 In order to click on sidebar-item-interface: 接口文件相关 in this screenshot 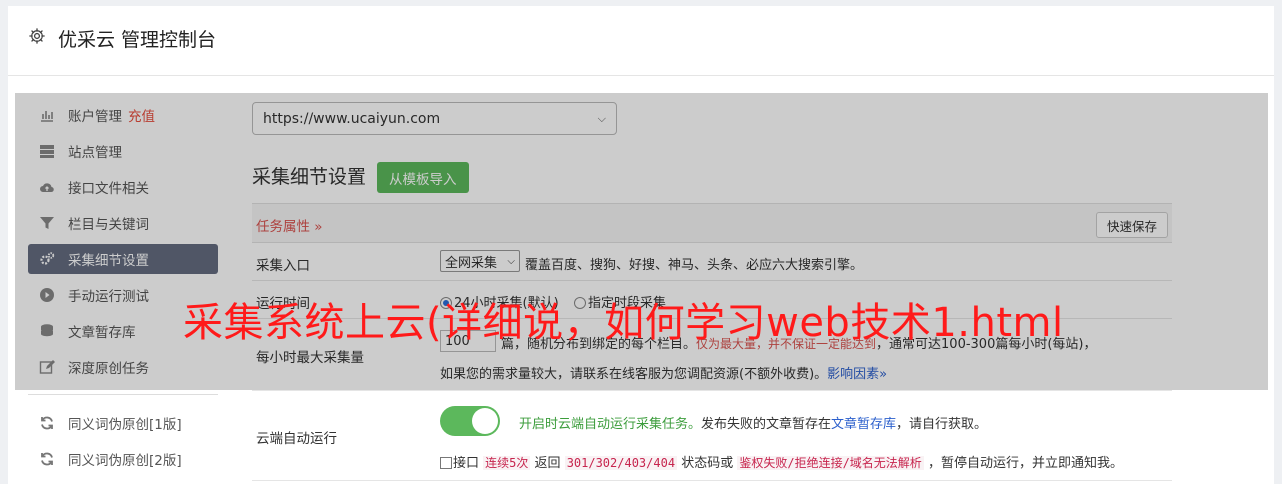, I will do `click(123, 187)`.